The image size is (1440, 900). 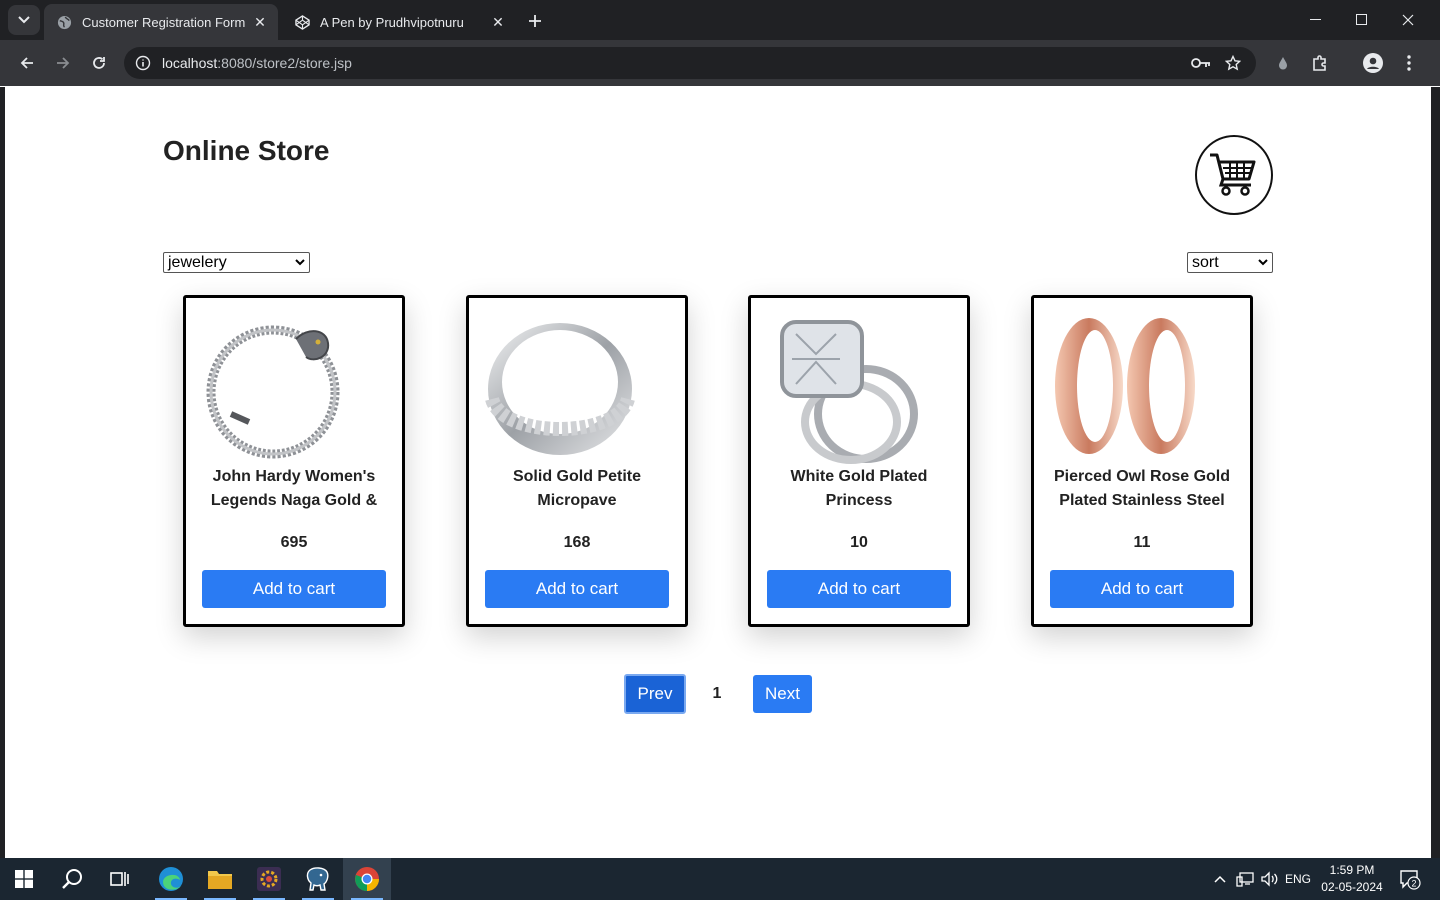 I want to click on product-price: 168, so click(x=577, y=542).